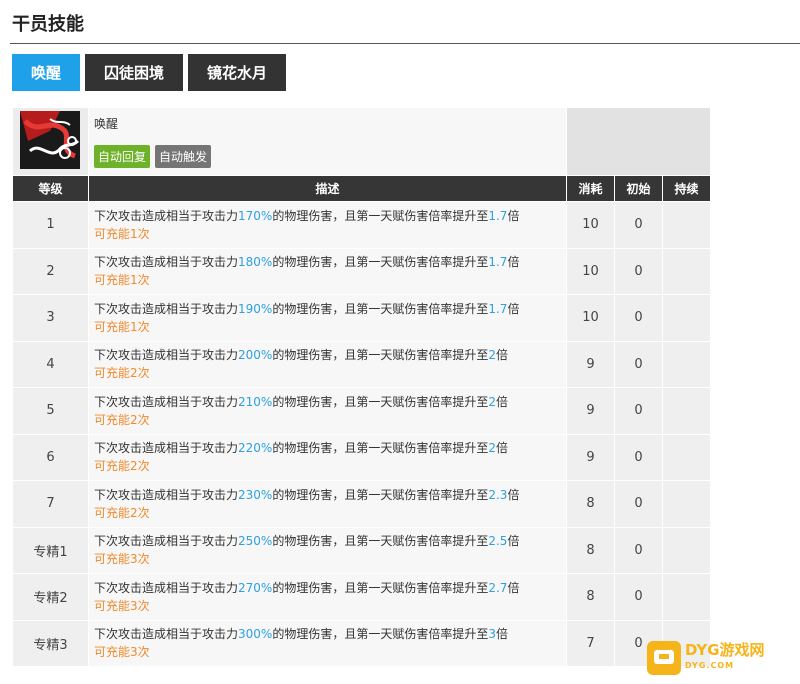 This screenshot has width=800, height=684. What do you see at coordinates (327, 141) in the screenshot?
I see `skill-info-cell: 唤醒 自动回复 自动触发` at bounding box center [327, 141].